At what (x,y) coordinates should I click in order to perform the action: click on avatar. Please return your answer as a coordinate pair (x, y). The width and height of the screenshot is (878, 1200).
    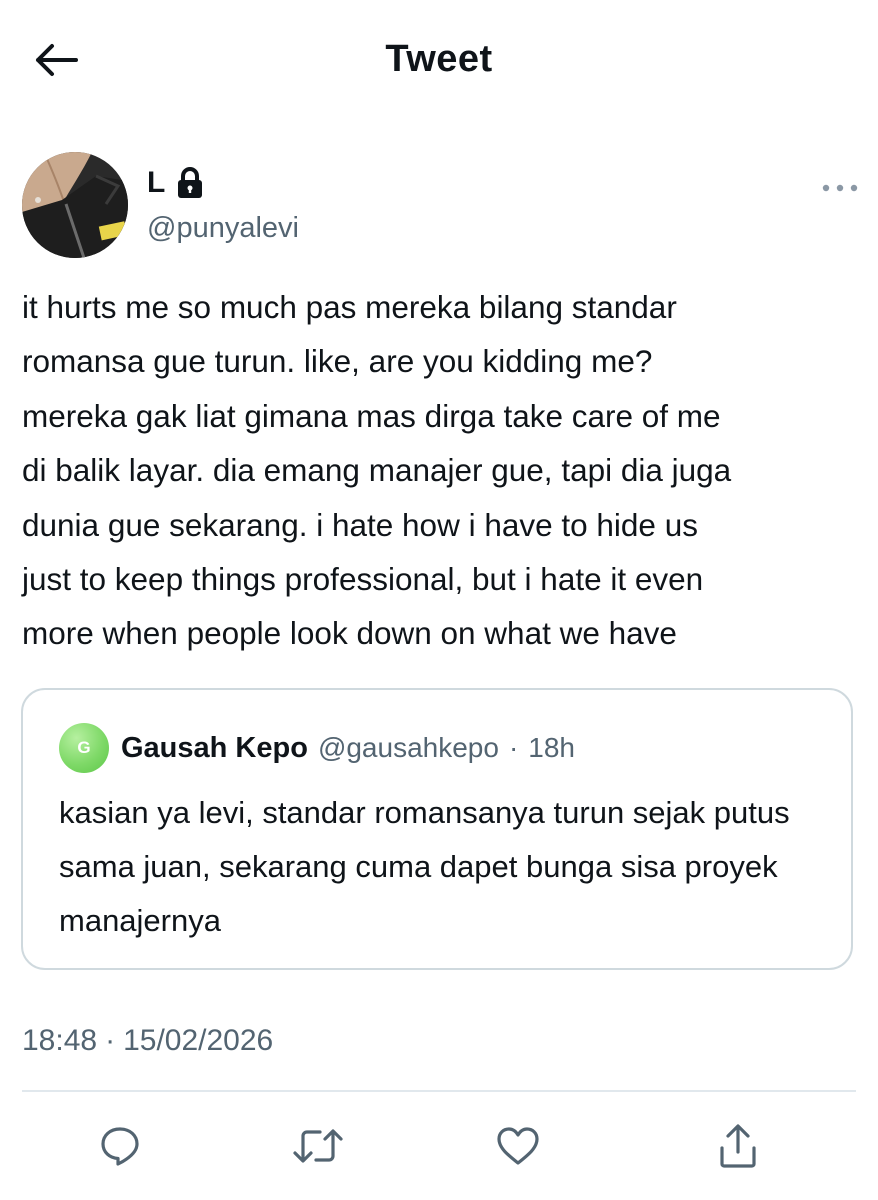
    Looking at the image, I should click on (75, 205).